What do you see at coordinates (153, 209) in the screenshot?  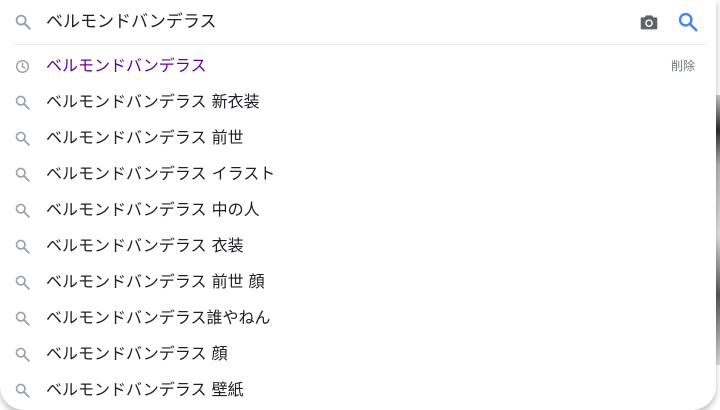 I see `suggestion-label: ベルモンドバンデラス 中の人` at bounding box center [153, 209].